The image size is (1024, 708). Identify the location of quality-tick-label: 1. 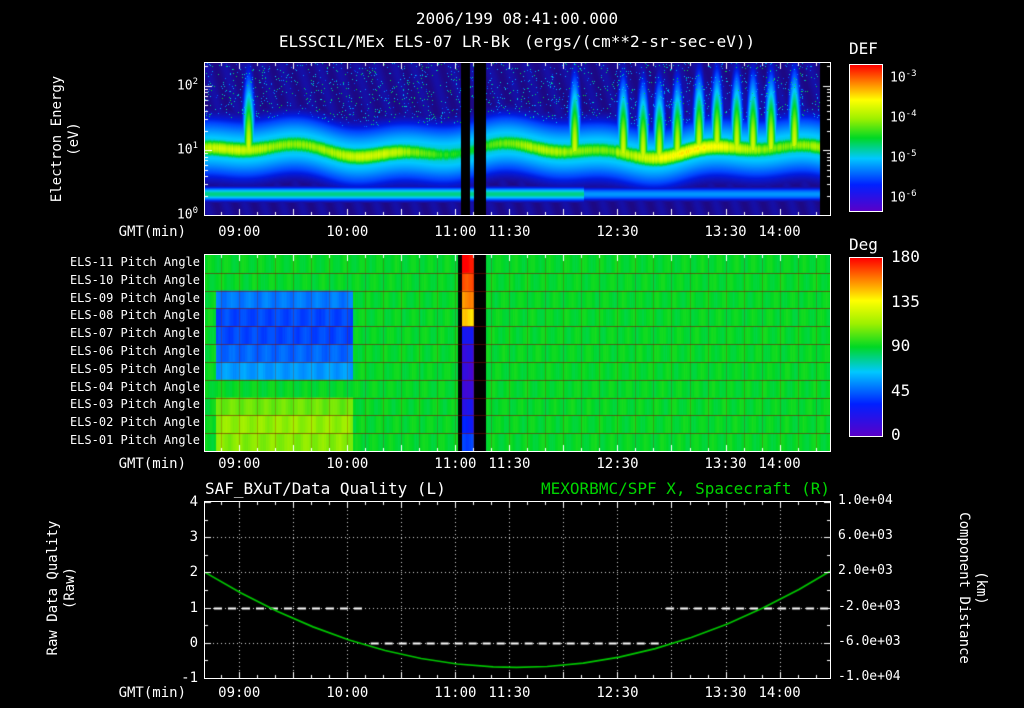
(193, 607).